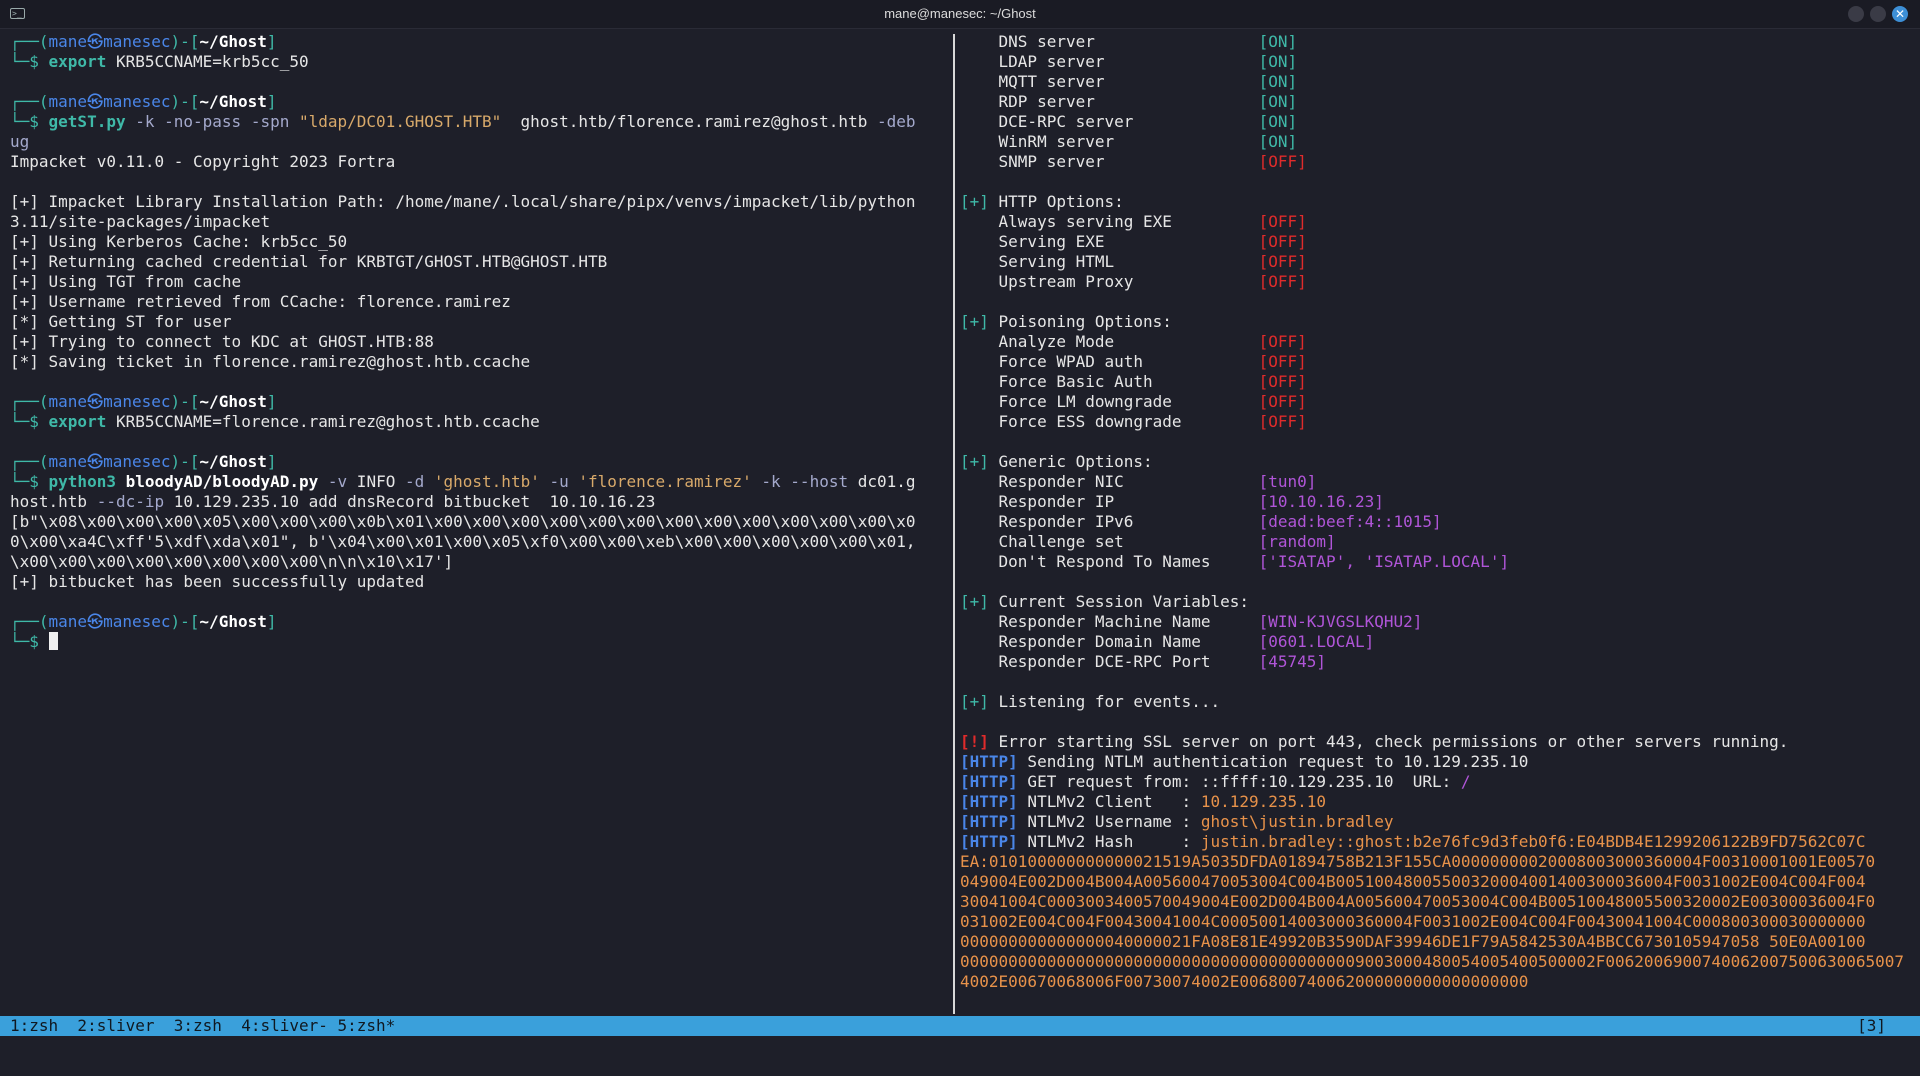  Describe the element at coordinates (130, 501) in the screenshot. I see `command-args: --dc-ip` at that location.